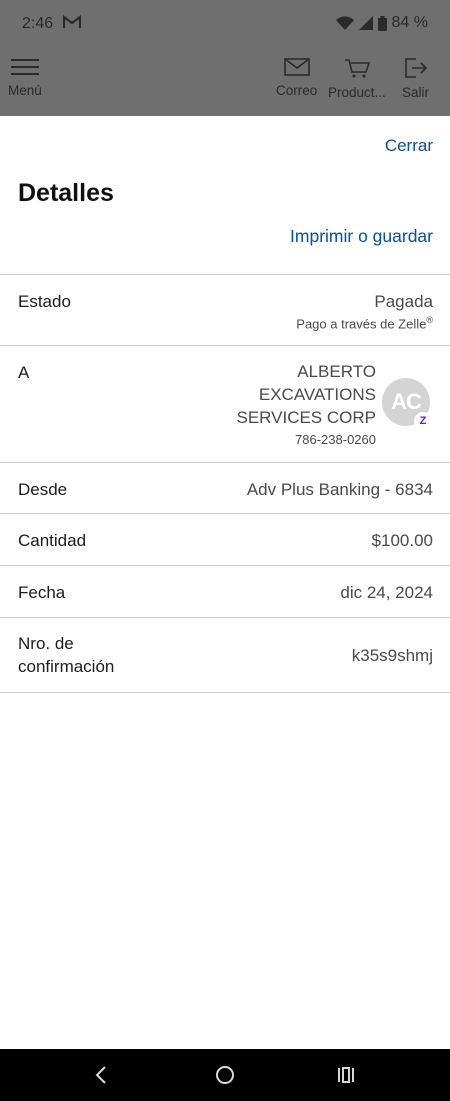  What do you see at coordinates (42, 592) in the screenshot?
I see `date-label: Fecha` at bounding box center [42, 592].